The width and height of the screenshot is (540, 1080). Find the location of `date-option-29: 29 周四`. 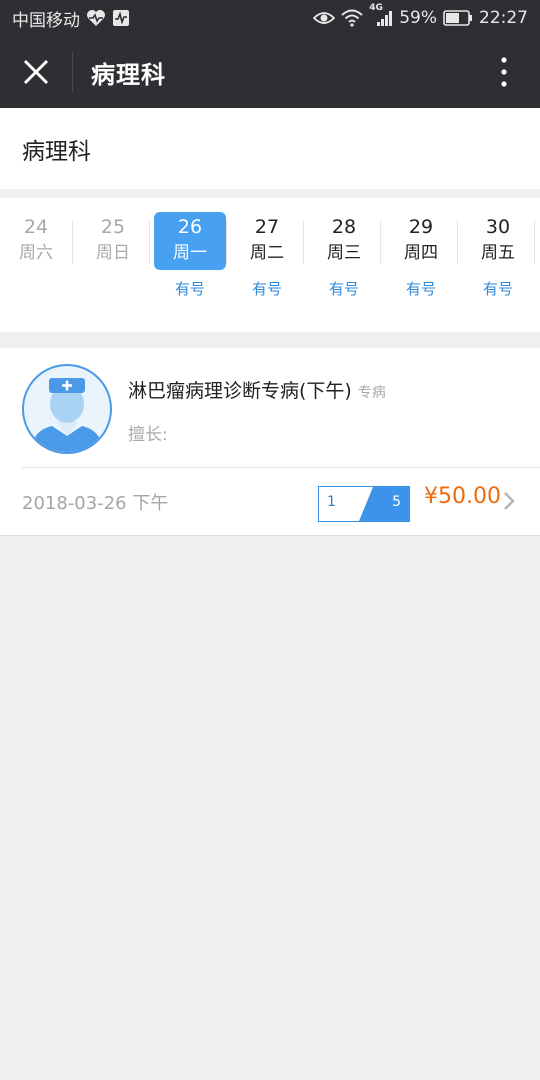

date-option-29: 29 周四 is located at coordinates (421, 241).